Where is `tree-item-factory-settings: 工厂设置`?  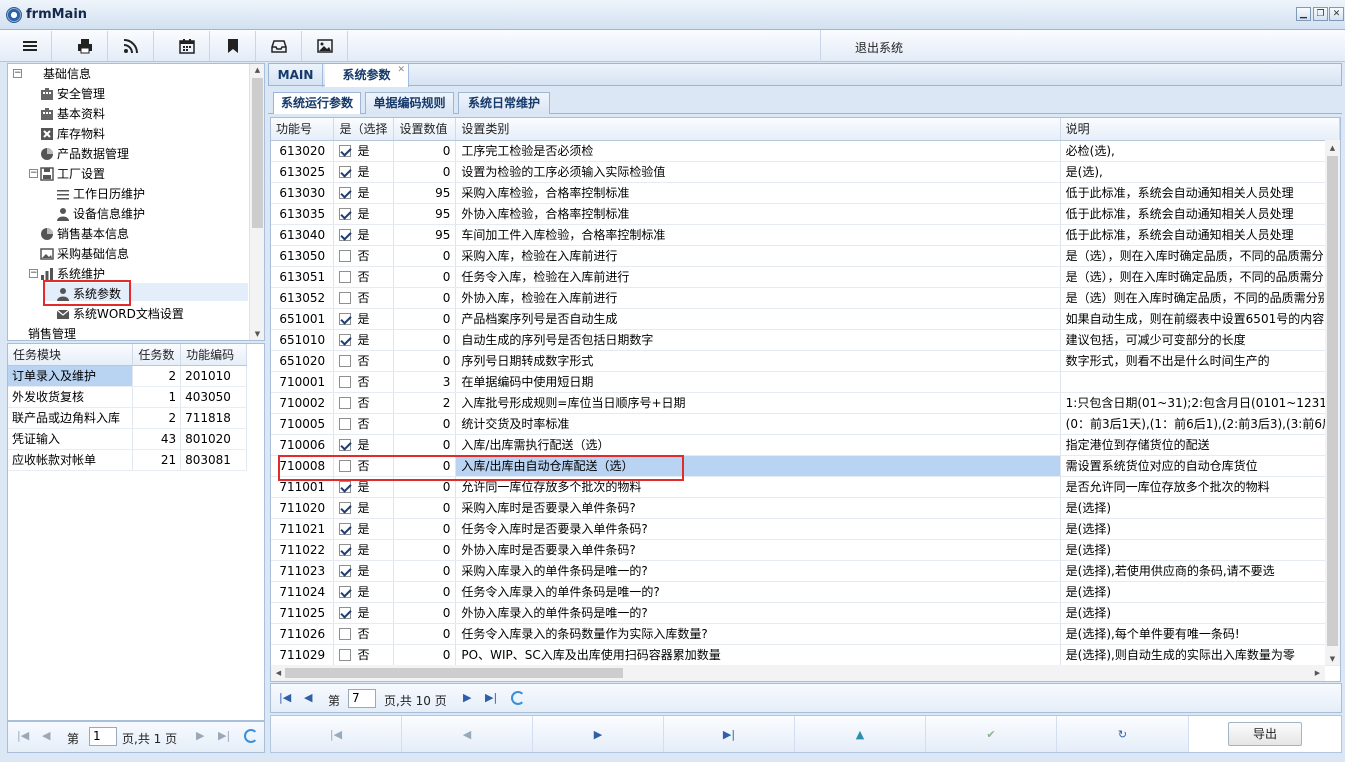
tree-item-factory-settings: 工厂设置 is located at coordinates (72, 174).